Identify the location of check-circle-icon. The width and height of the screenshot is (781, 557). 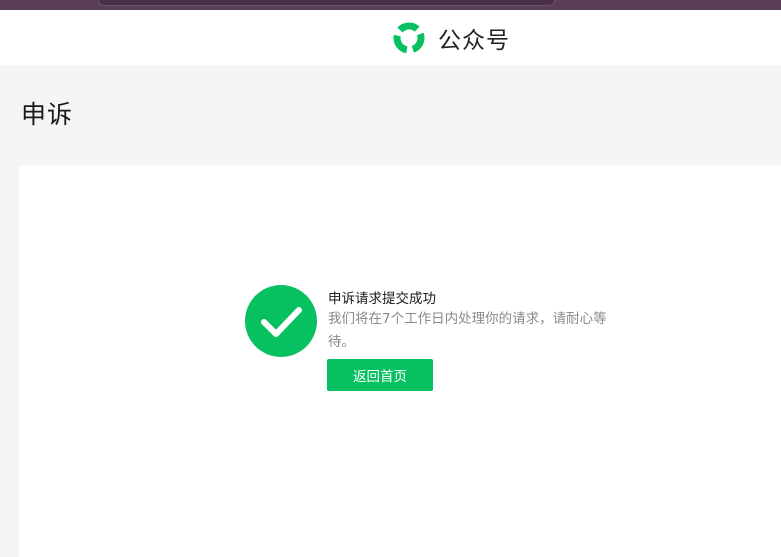
(281, 321).